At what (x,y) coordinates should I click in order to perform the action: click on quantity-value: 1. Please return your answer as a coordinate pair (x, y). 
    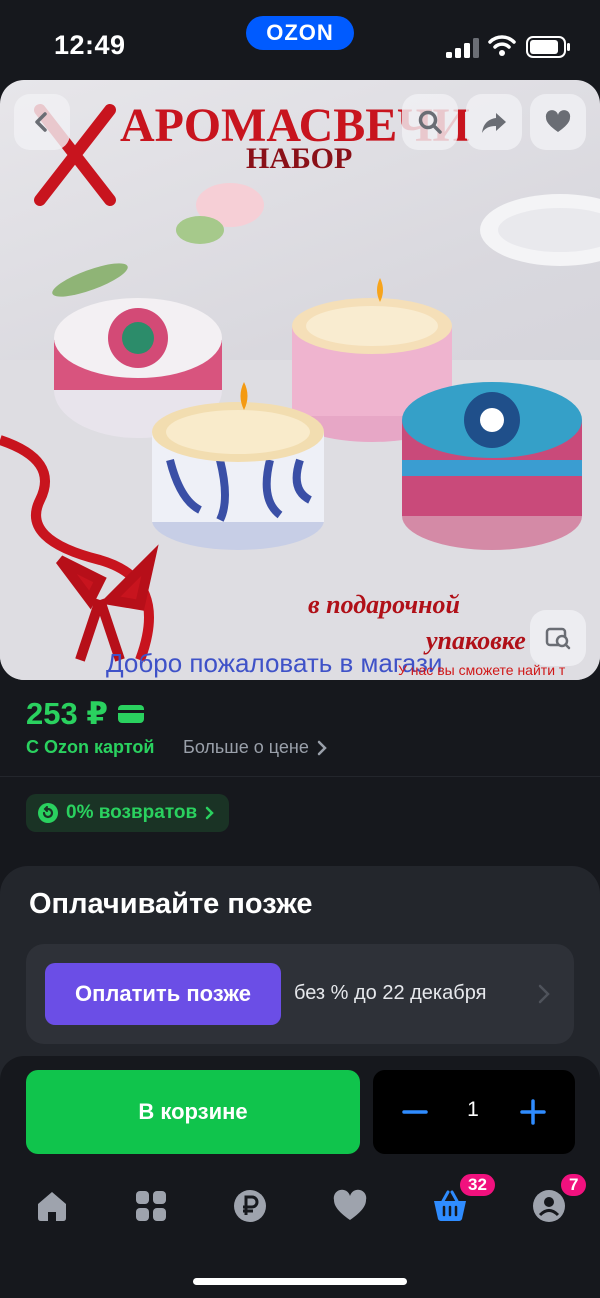
    Looking at the image, I should click on (473, 1109).